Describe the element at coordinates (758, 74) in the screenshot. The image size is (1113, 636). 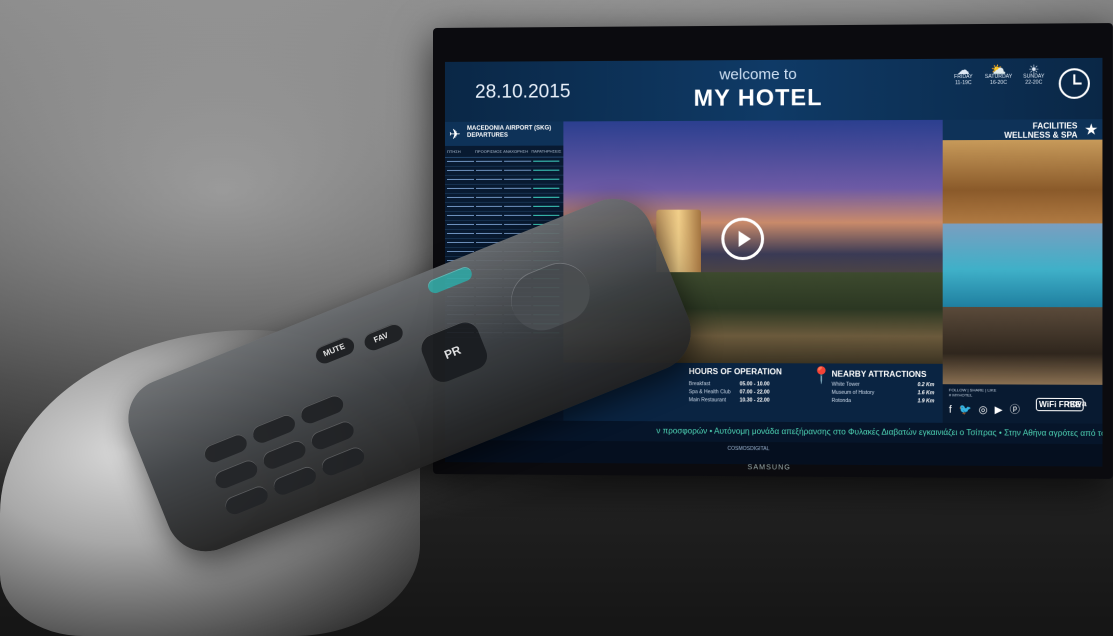
I see `welcome-text: welcome to` at that location.